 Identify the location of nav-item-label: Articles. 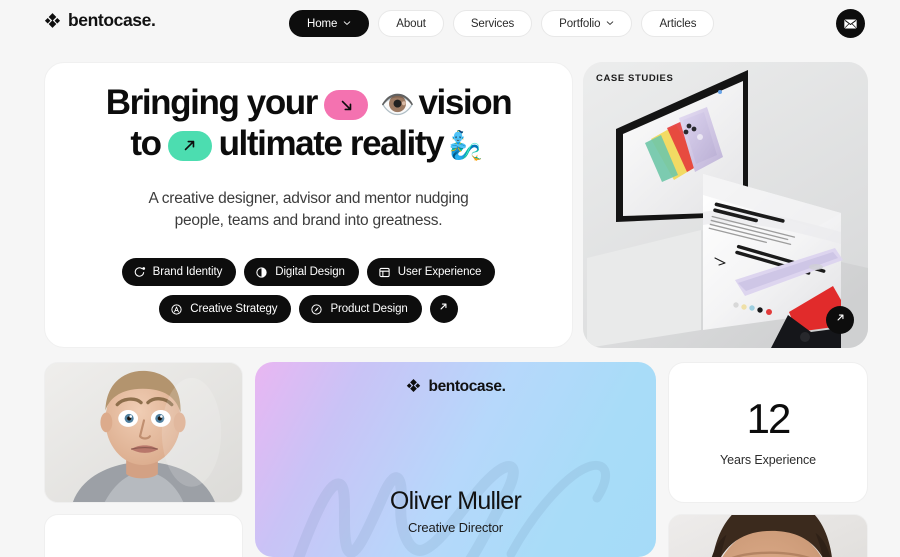
(678, 23).